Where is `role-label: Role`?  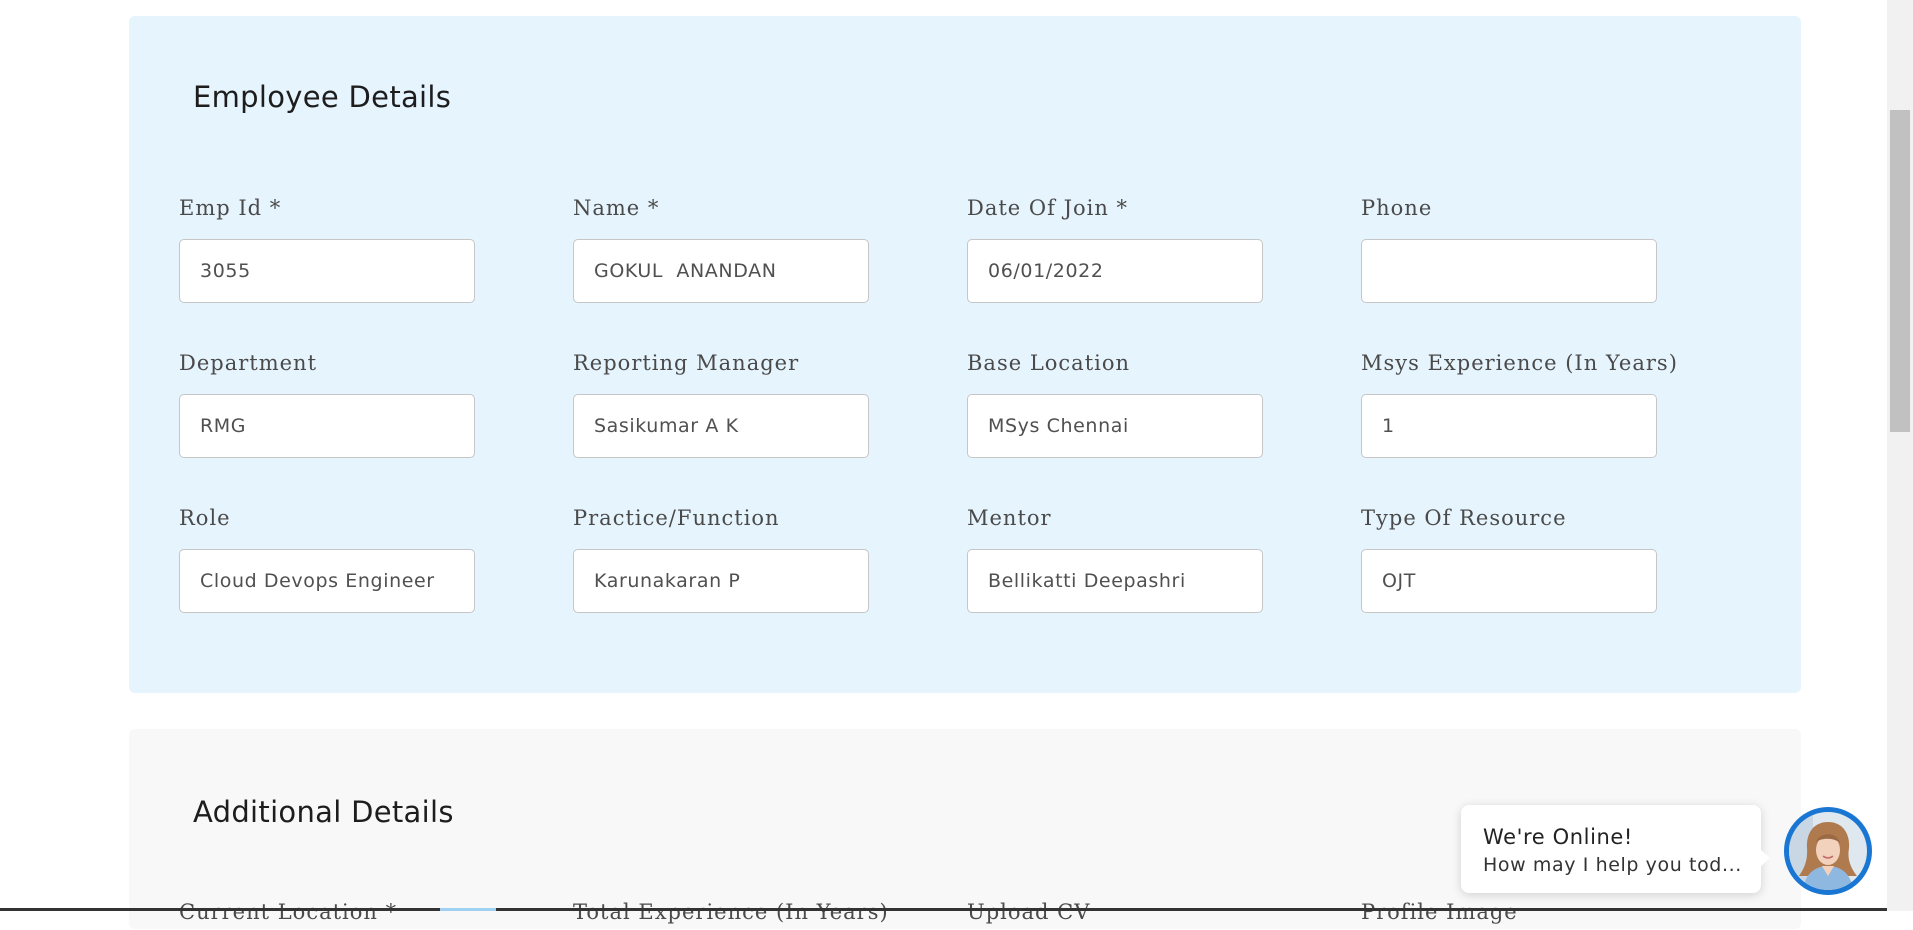
role-label: Role is located at coordinates (205, 518).